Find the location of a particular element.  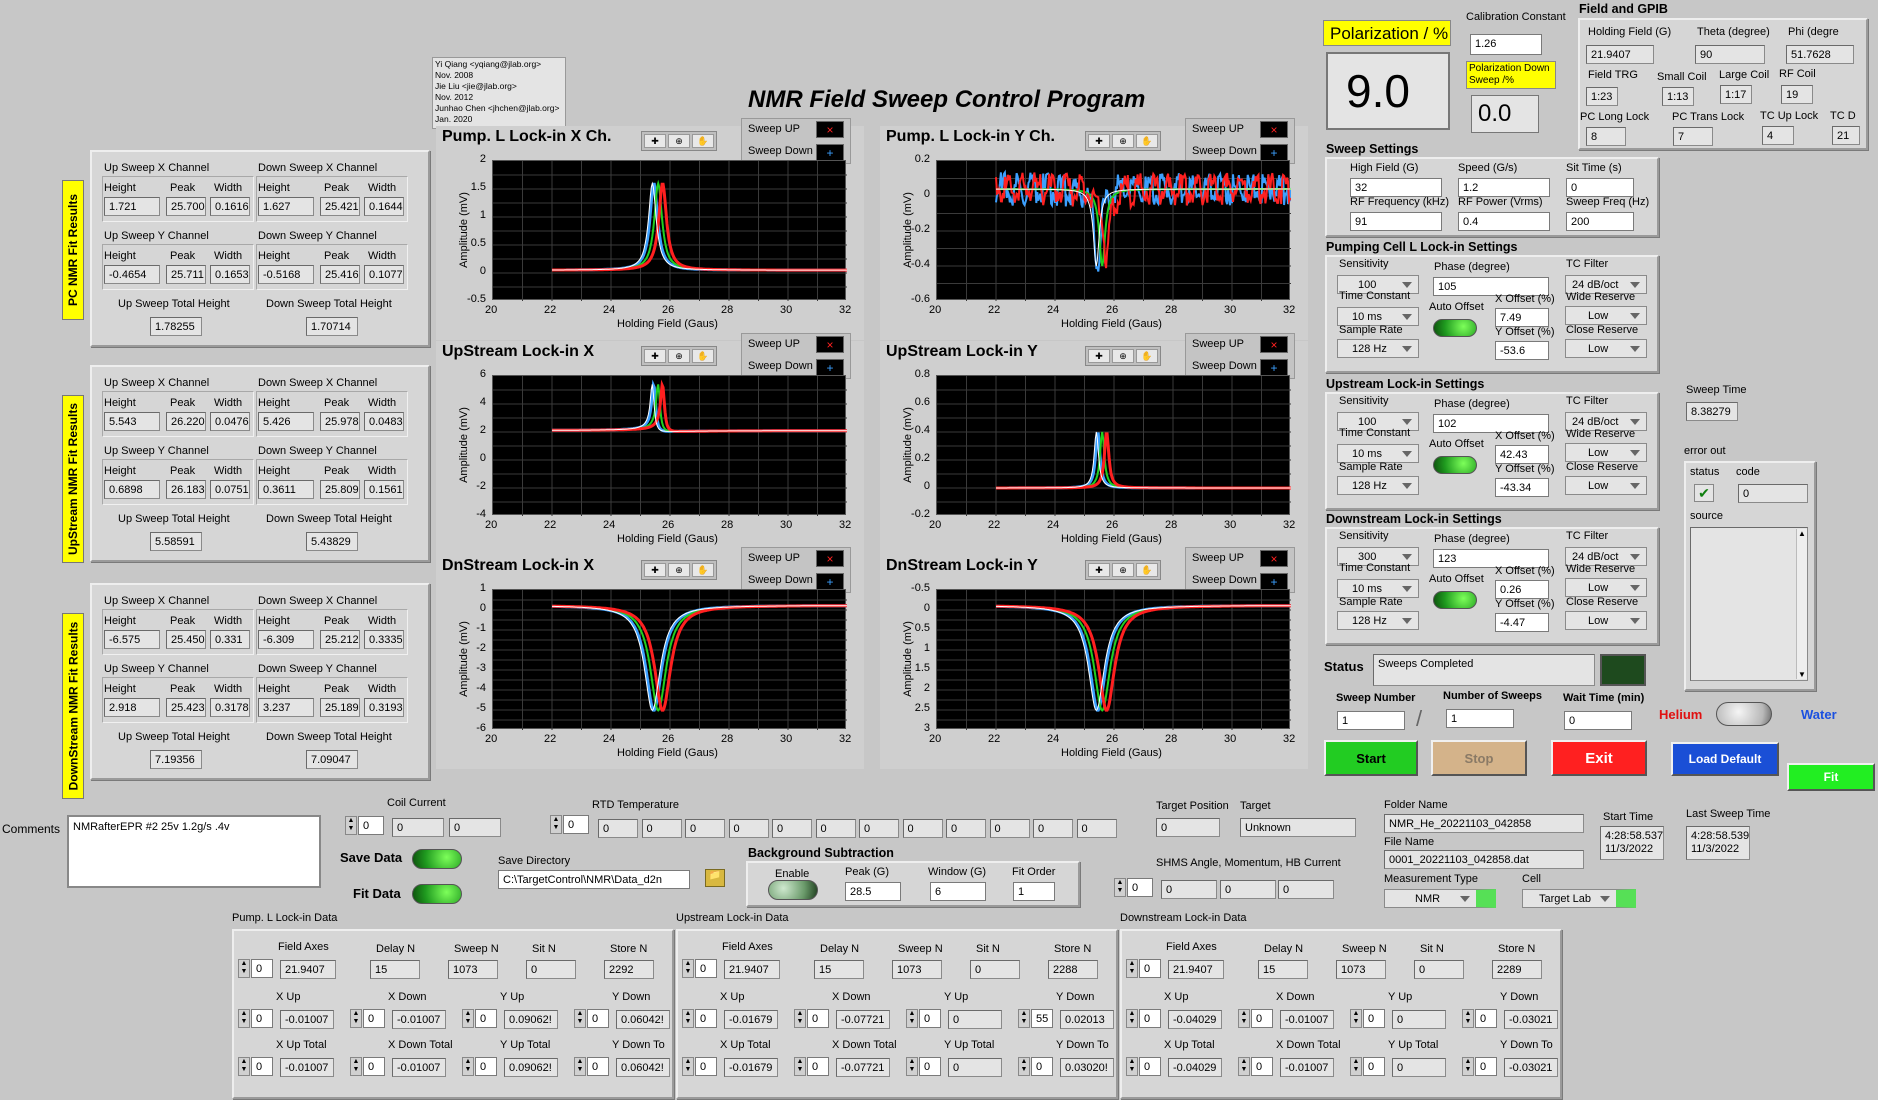

fit-results-tab: DownStream NMR Fit Results is located at coordinates (73, 706).